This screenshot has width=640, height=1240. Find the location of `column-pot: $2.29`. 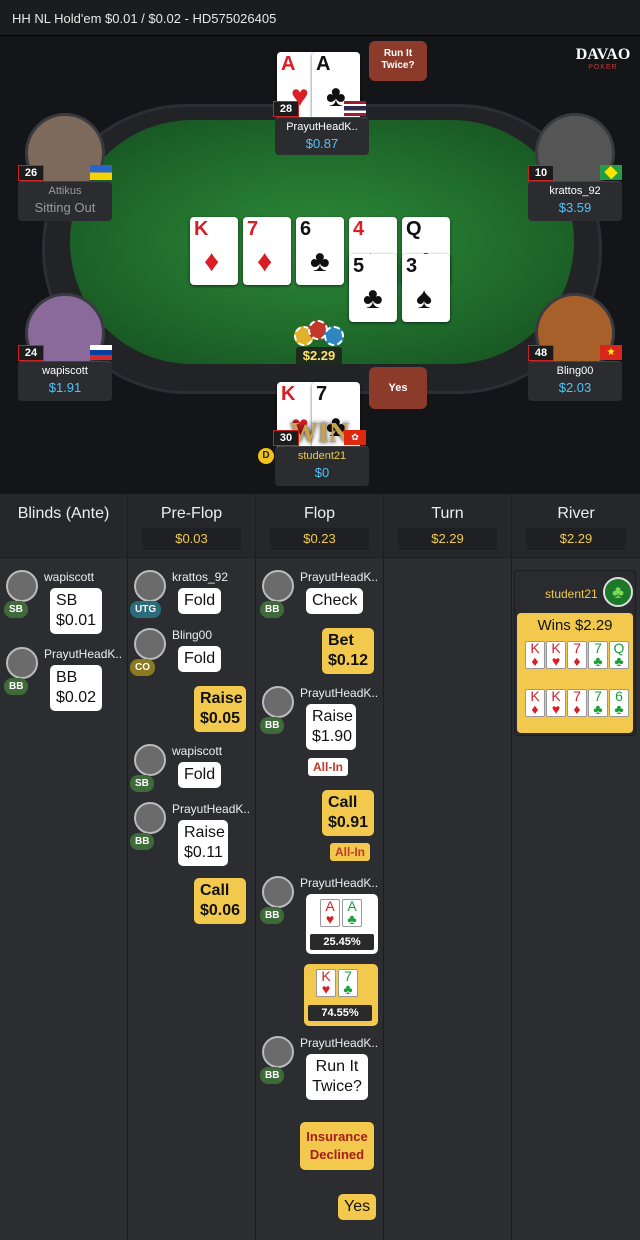

column-pot: $2.29 is located at coordinates (576, 539).